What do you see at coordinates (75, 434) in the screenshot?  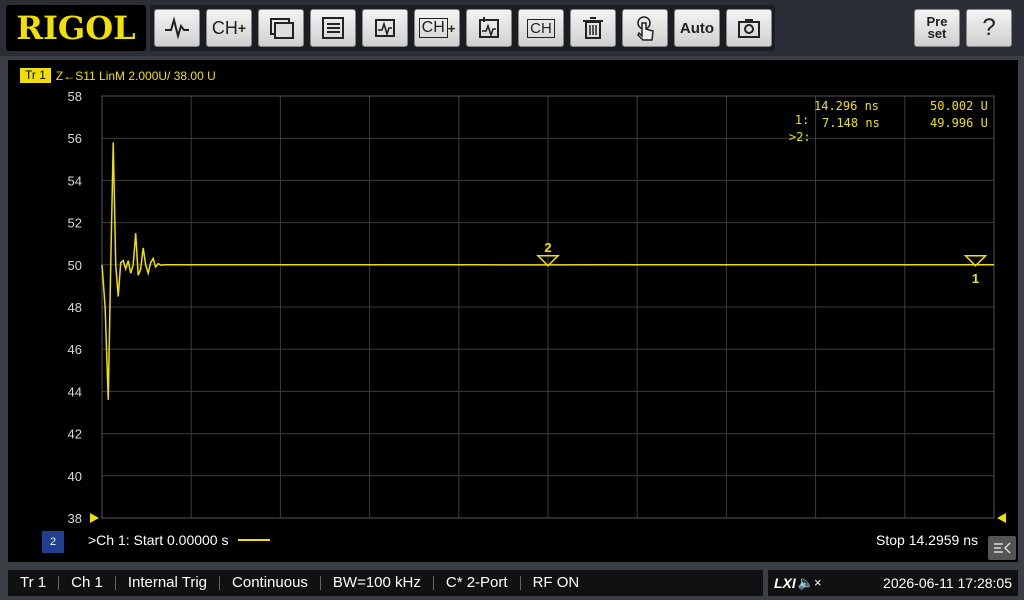 I see `y-tick-label: 42` at bounding box center [75, 434].